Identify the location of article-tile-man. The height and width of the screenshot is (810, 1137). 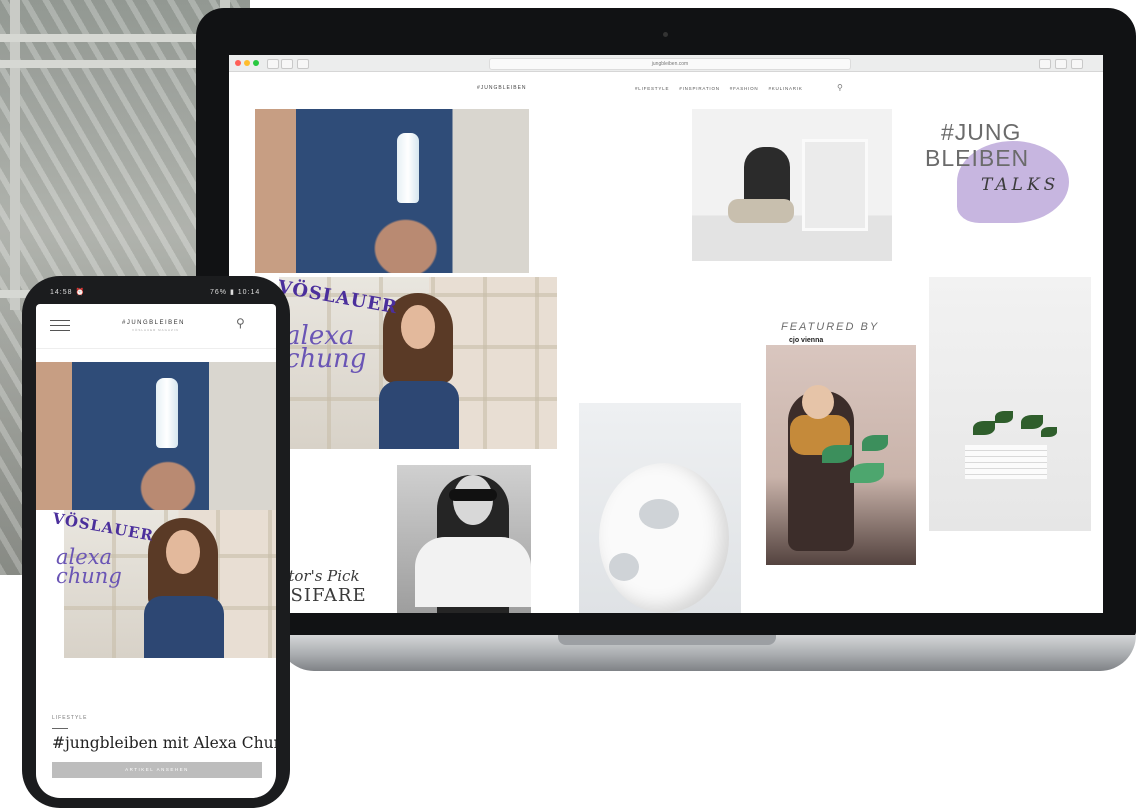
(792, 185).